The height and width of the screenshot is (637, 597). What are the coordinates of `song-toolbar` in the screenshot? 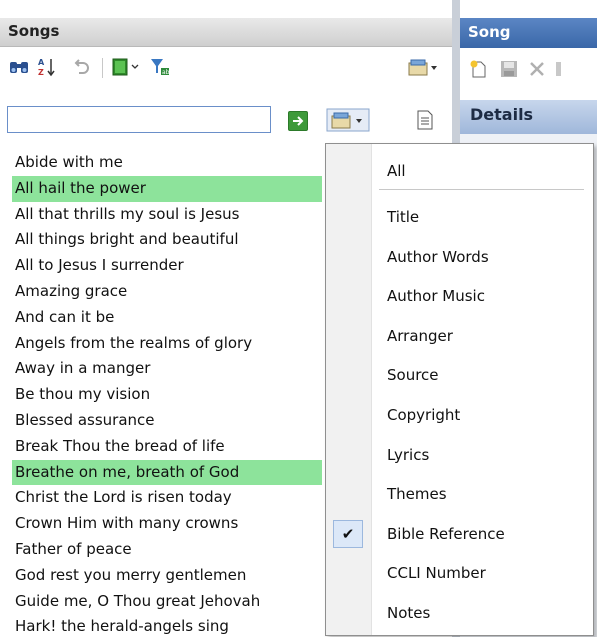 It's located at (528, 70).